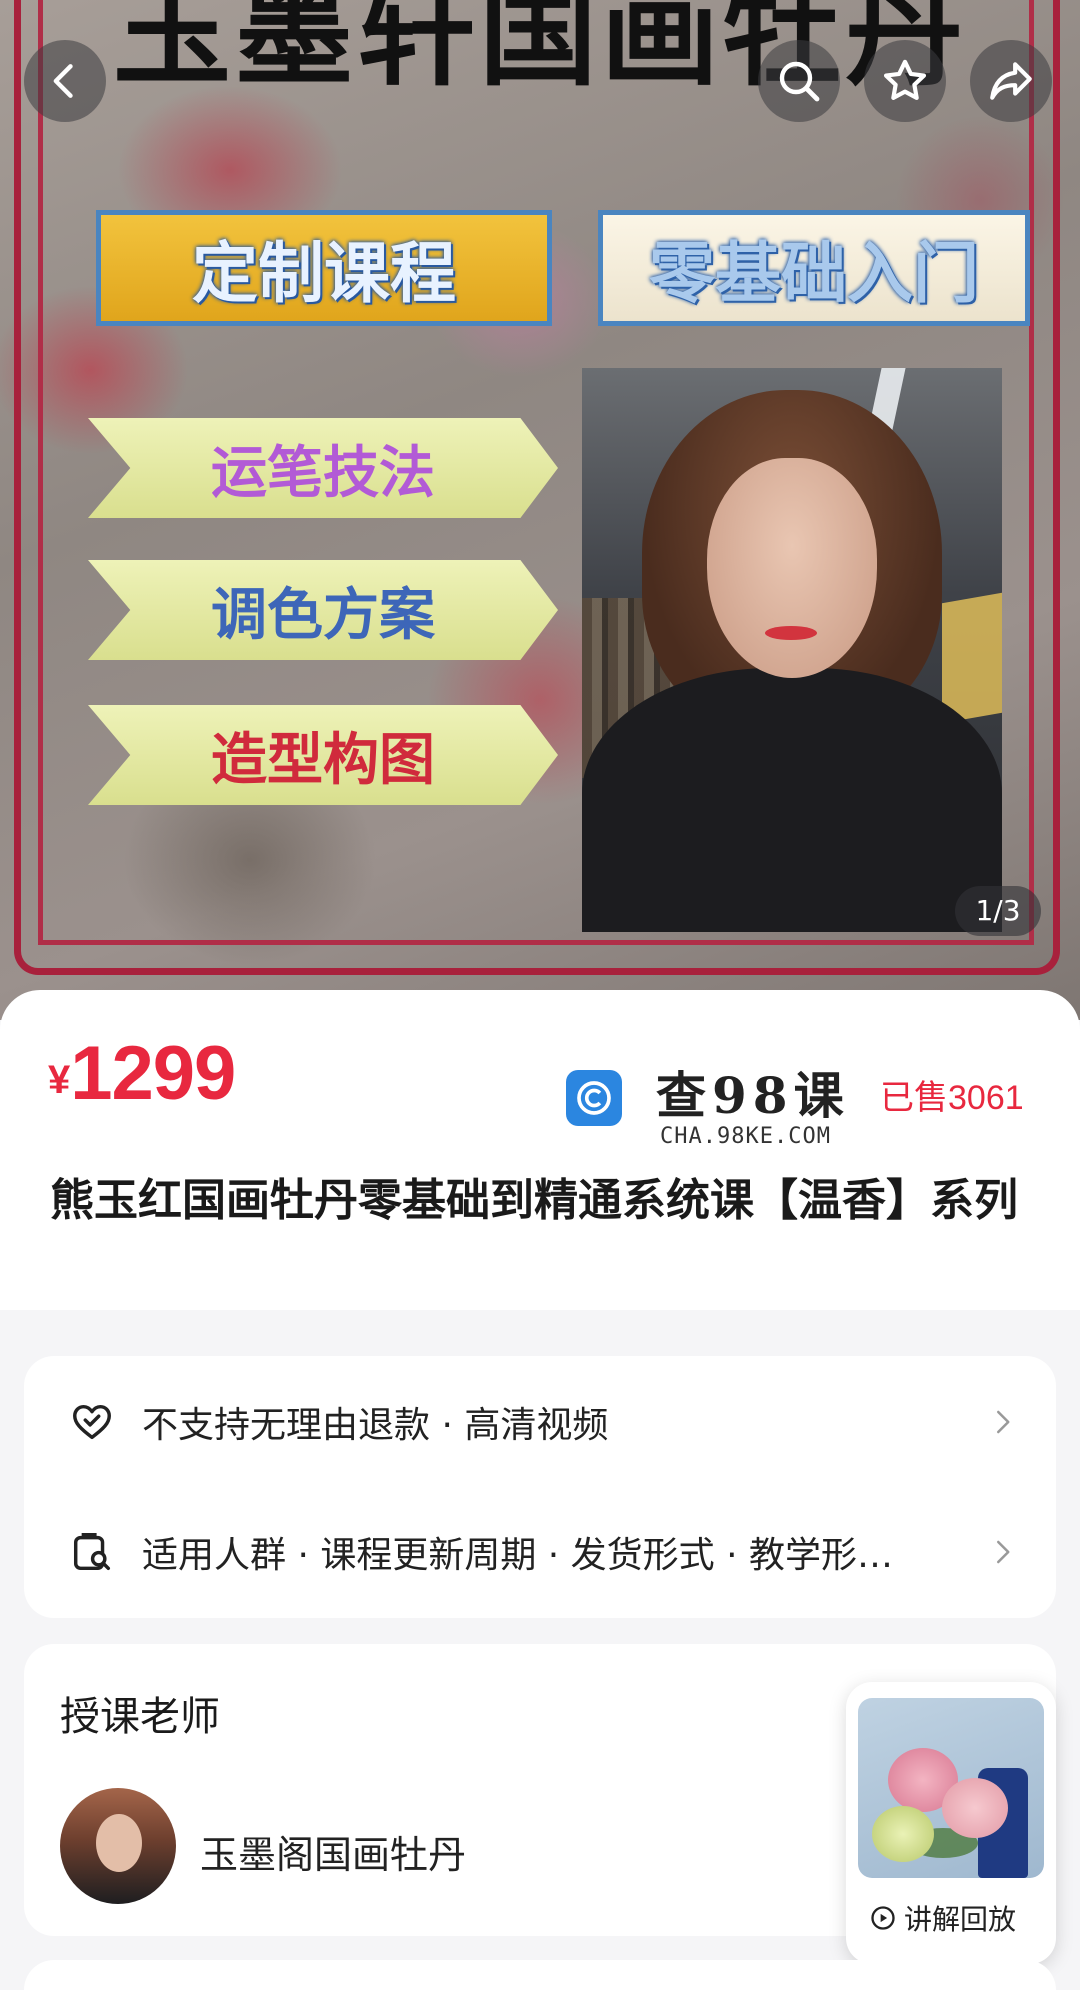 This screenshot has height=1990, width=1080. I want to click on cover-skill-2: 调色方案, so click(323, 610).